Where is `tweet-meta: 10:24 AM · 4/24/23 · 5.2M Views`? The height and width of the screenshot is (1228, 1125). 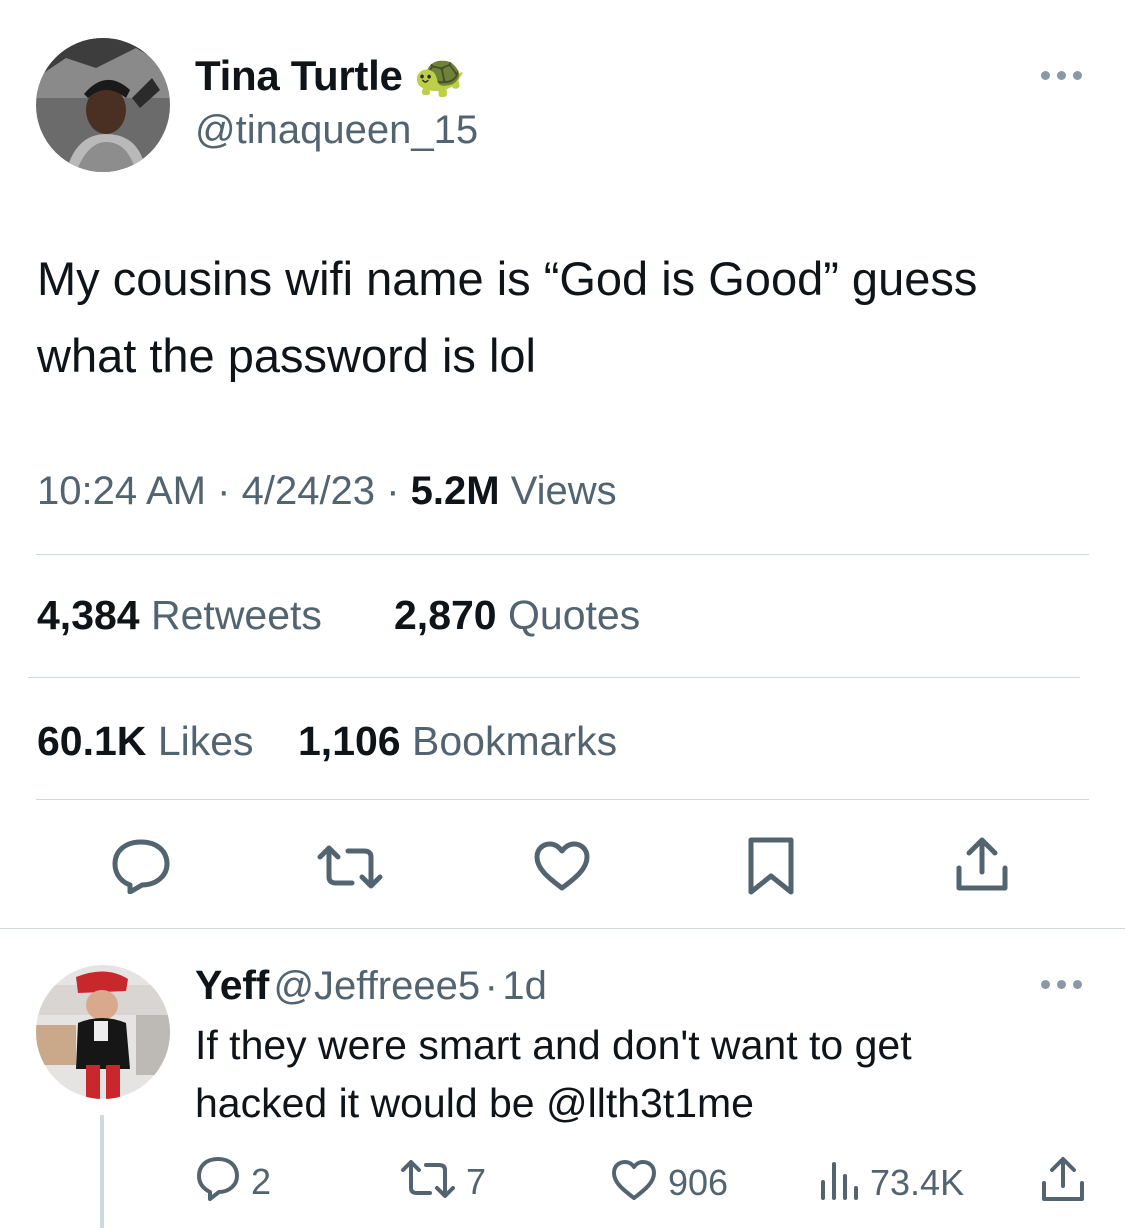
tweet-meta: 10:24 AM · 4/24/23 · 5.2M Views is located at coordinates (327, 491).